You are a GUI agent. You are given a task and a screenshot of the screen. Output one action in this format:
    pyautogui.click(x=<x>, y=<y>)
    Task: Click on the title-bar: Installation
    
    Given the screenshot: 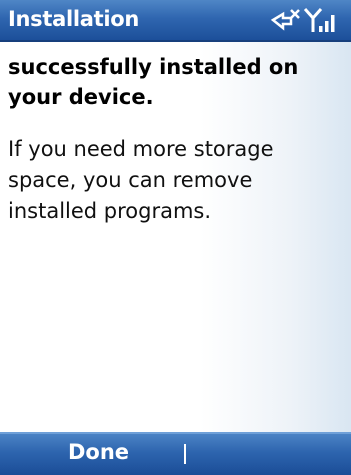 What is the action you would take?
    pyautogui.click(x=175, y=21)
    